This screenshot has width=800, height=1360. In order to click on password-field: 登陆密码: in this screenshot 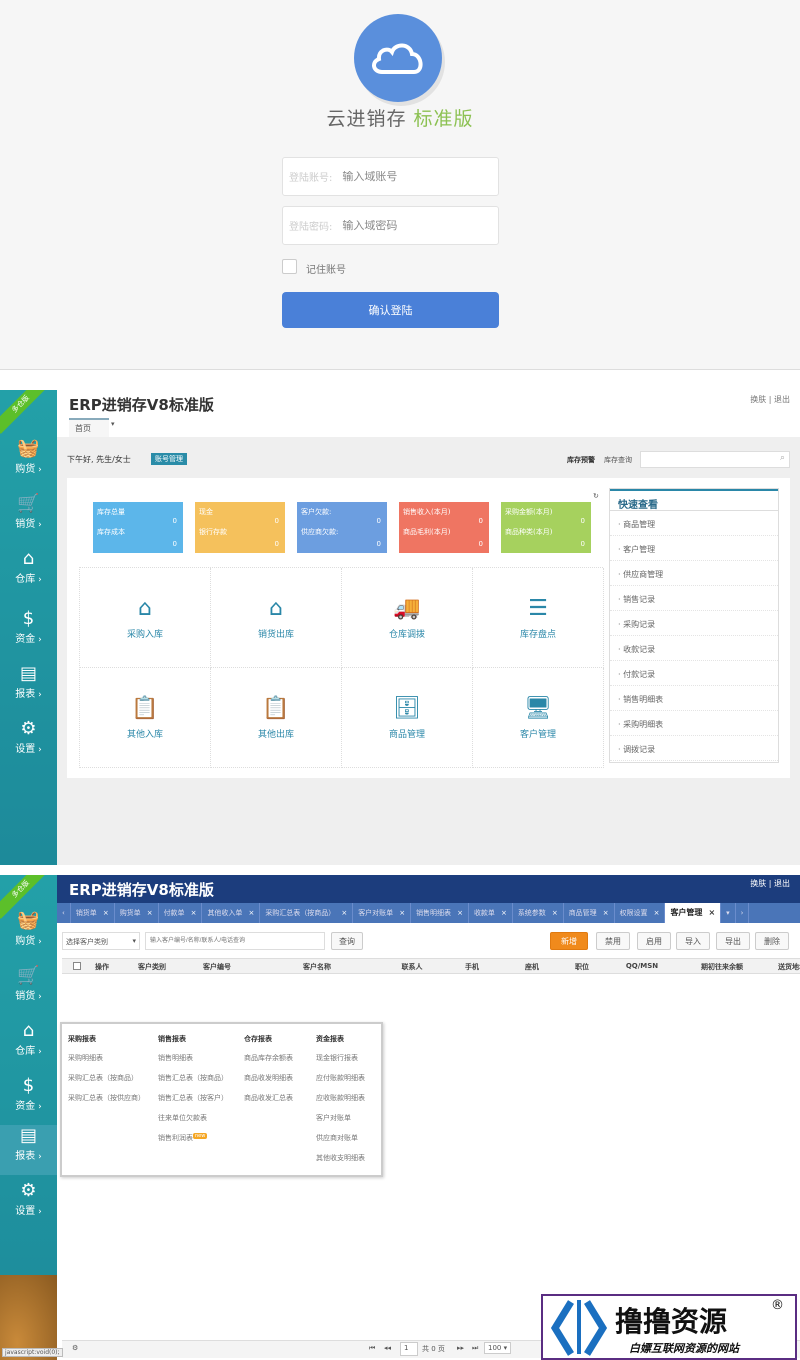, I will do `click(390, 225)`.